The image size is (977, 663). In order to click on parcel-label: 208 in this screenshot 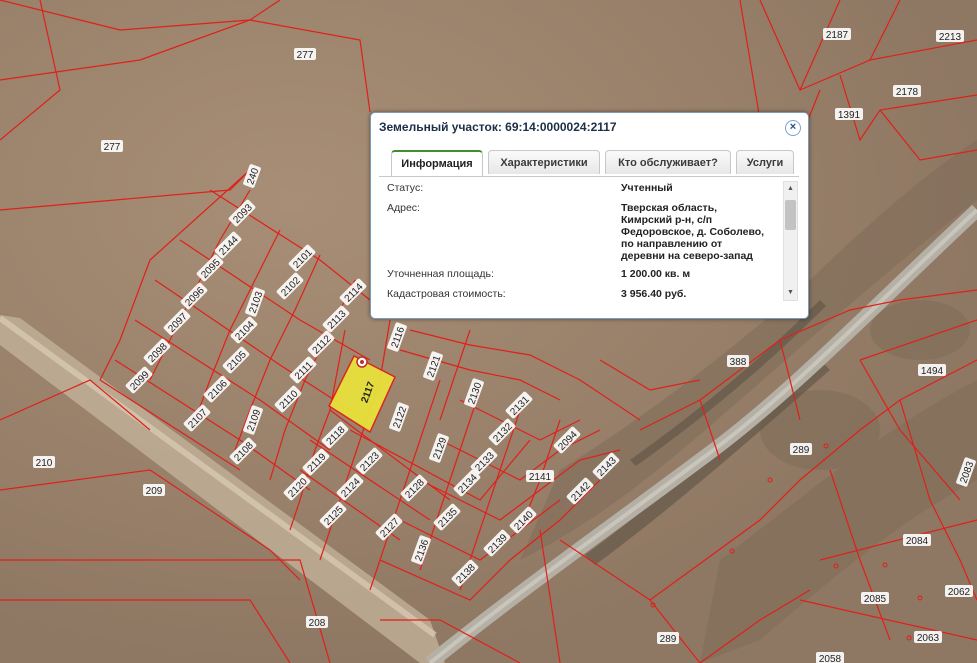, I will do `click(317, 622)`.